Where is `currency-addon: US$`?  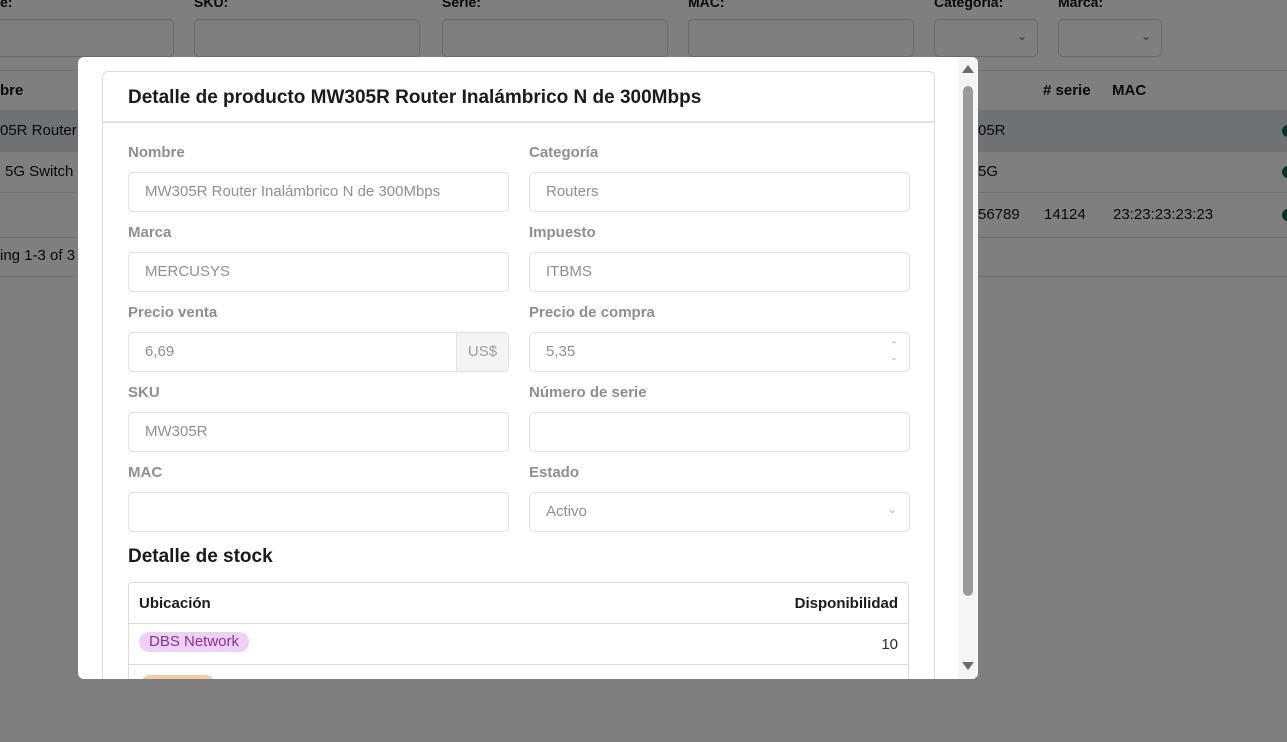
currency-addon: US$ is located at coordinates (482, 352).